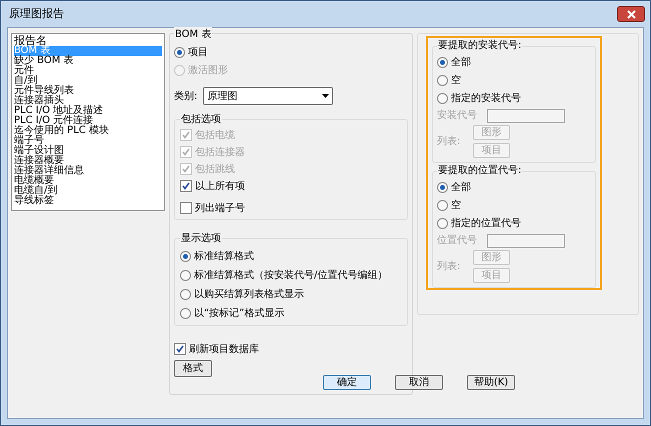 This screenshot has height=426, width=651. I want to click on list-item: 导线标签, so click(88, 201).